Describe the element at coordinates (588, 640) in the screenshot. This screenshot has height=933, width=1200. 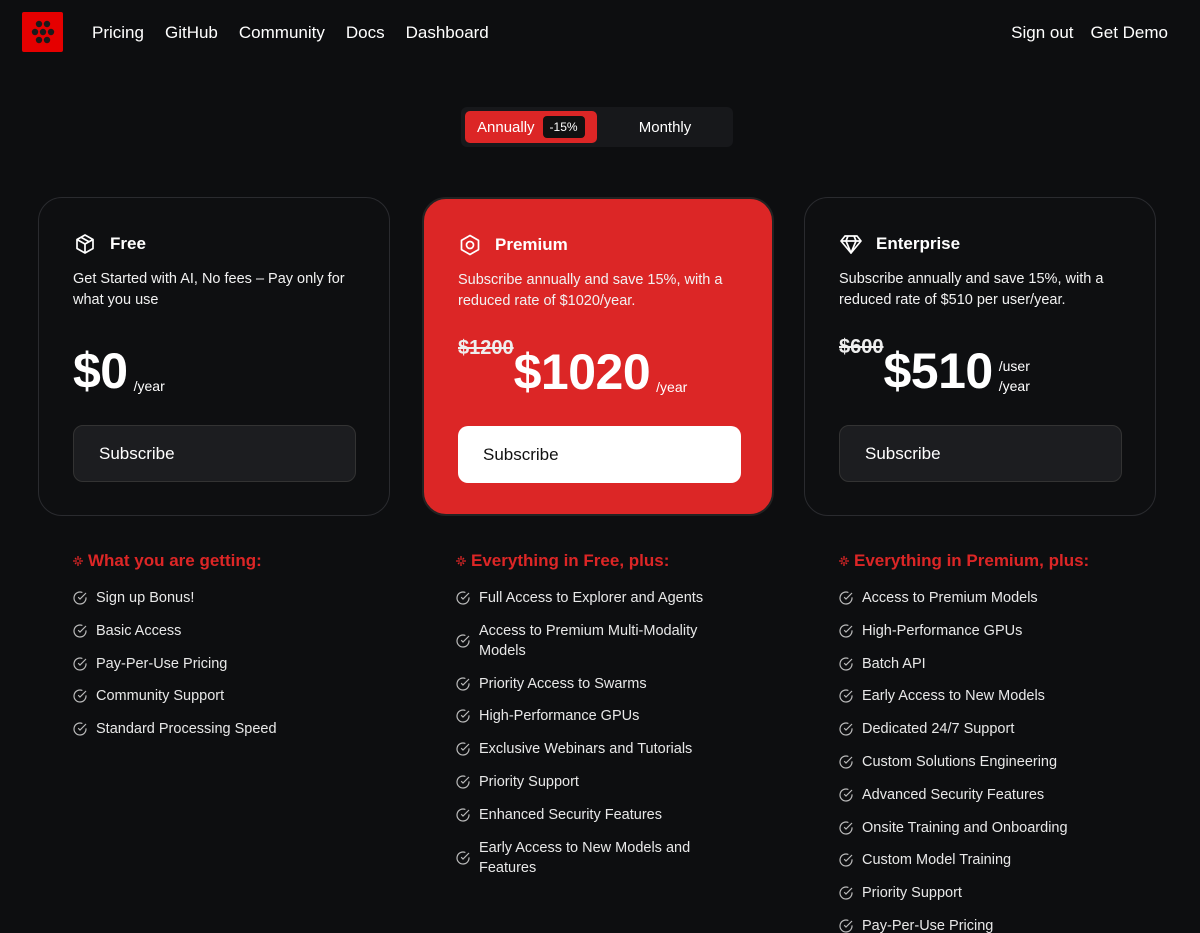
I see `feature-label: Access to Premium Multi-Modality Models` at that location.